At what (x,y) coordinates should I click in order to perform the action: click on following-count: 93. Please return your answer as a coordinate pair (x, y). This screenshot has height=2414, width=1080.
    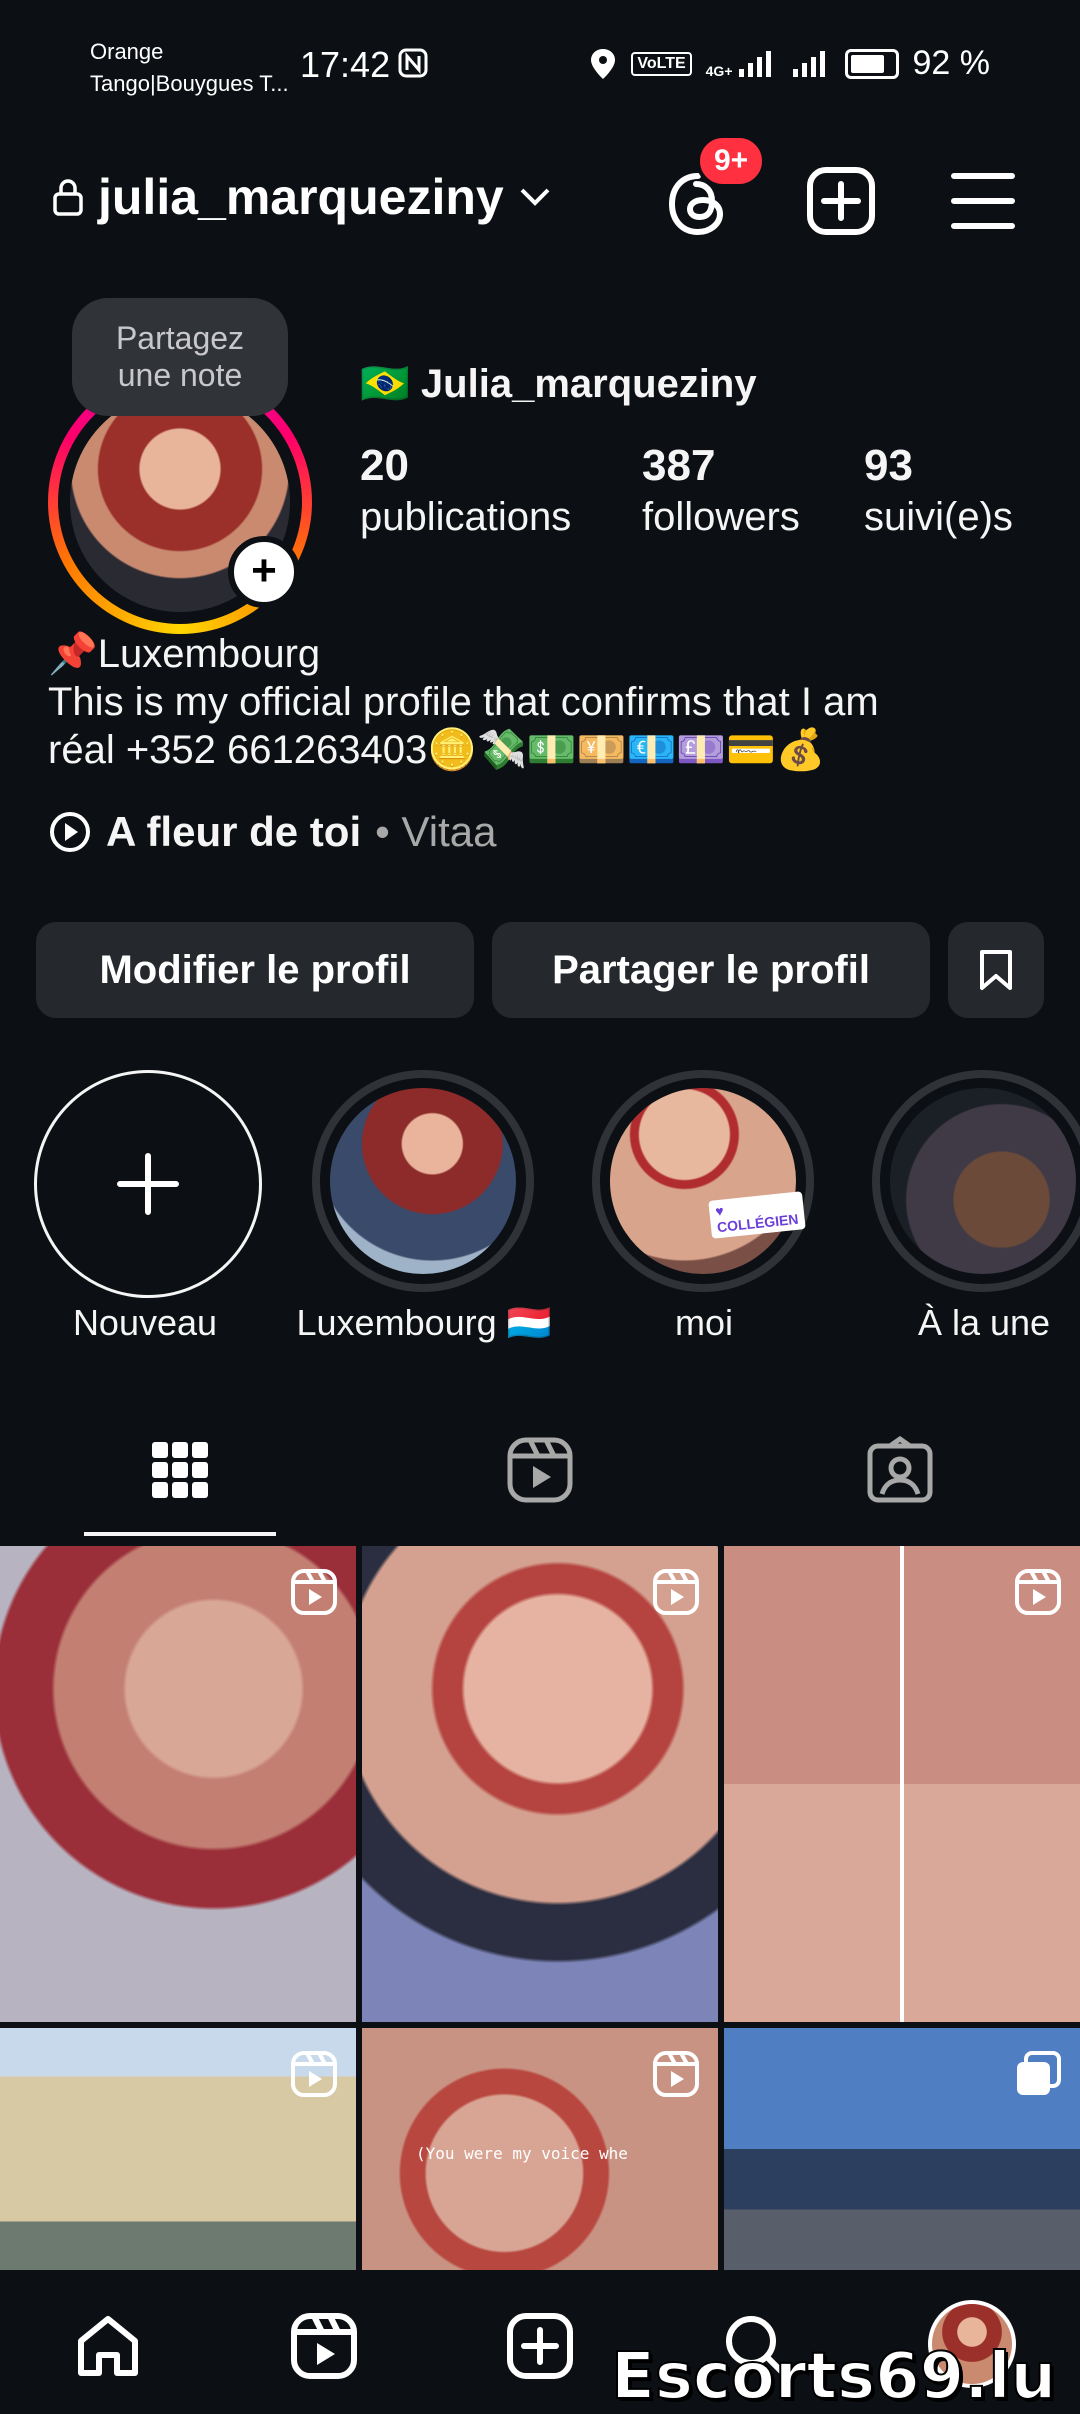
    Looking at the image, I should click on (888, 465).